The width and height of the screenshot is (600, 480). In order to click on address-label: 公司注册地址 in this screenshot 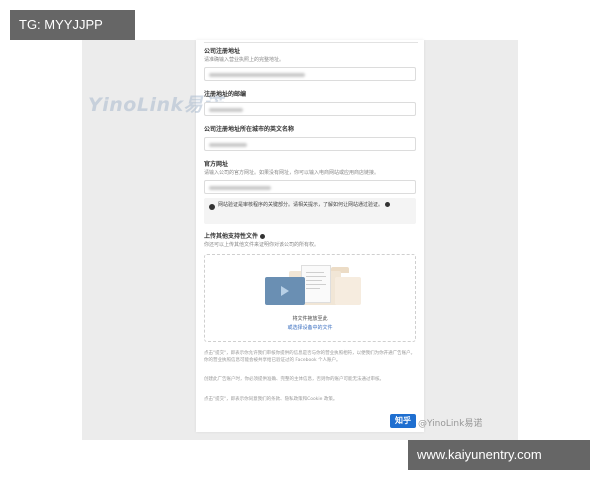, I will do `click(222, 51)`.